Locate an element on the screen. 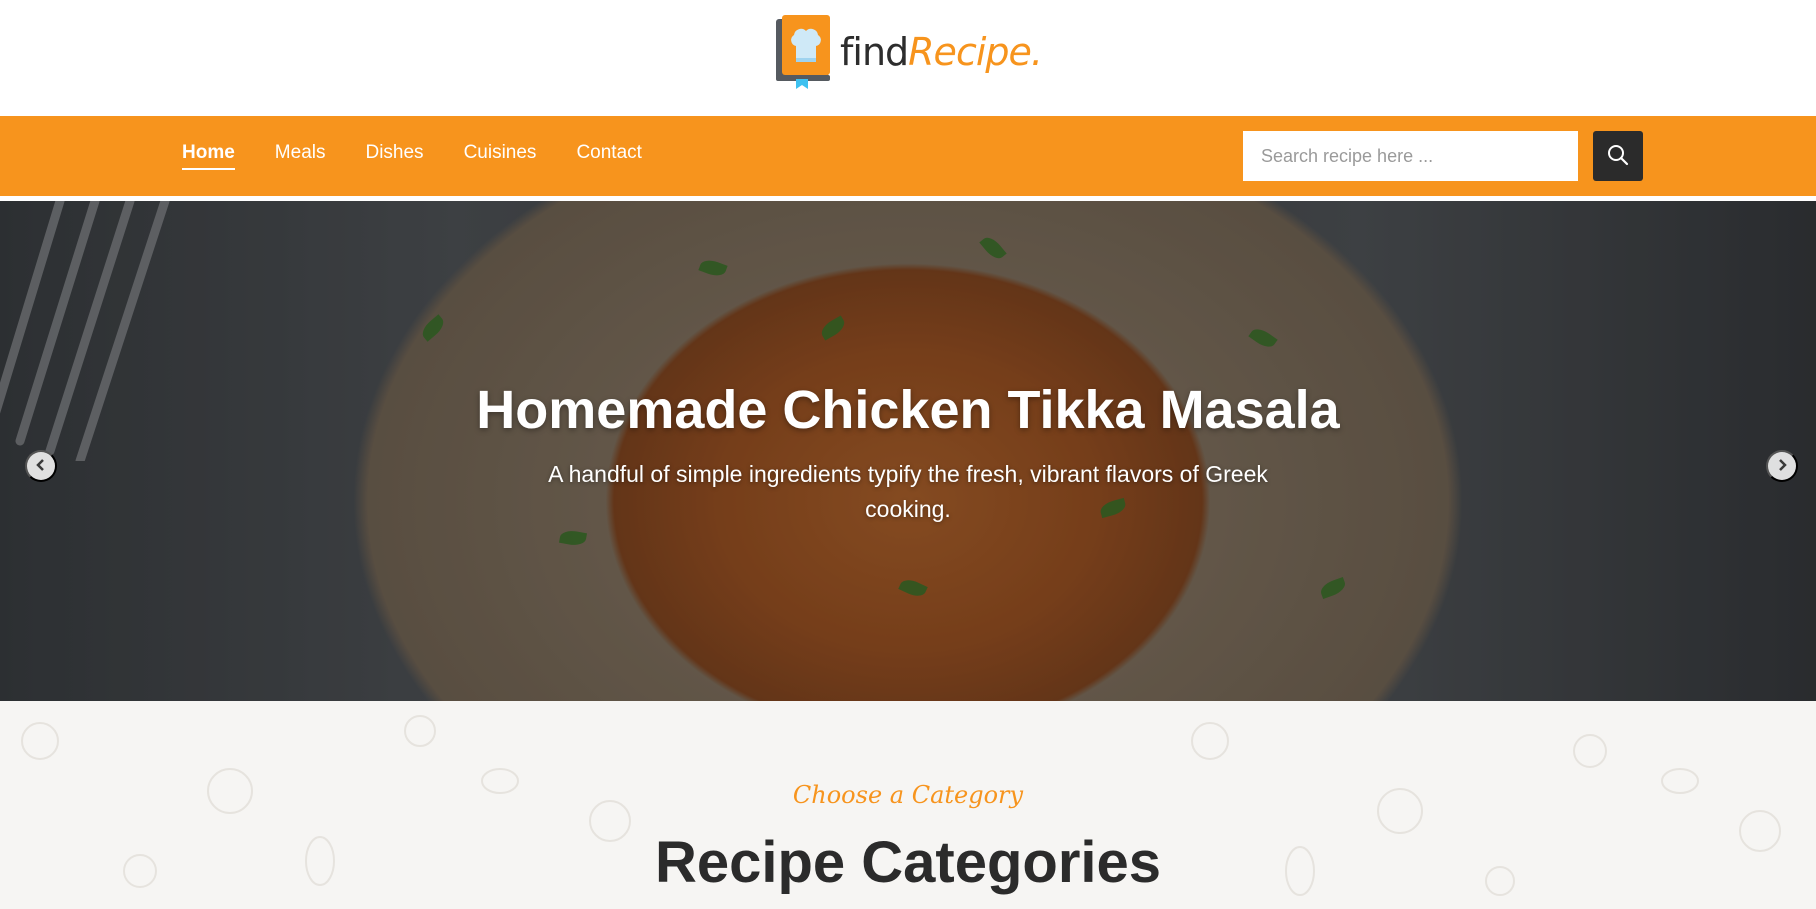 The height and width of the screenshot is (909, 1816). carousel-prev-button is located at coordinates (41, 466).